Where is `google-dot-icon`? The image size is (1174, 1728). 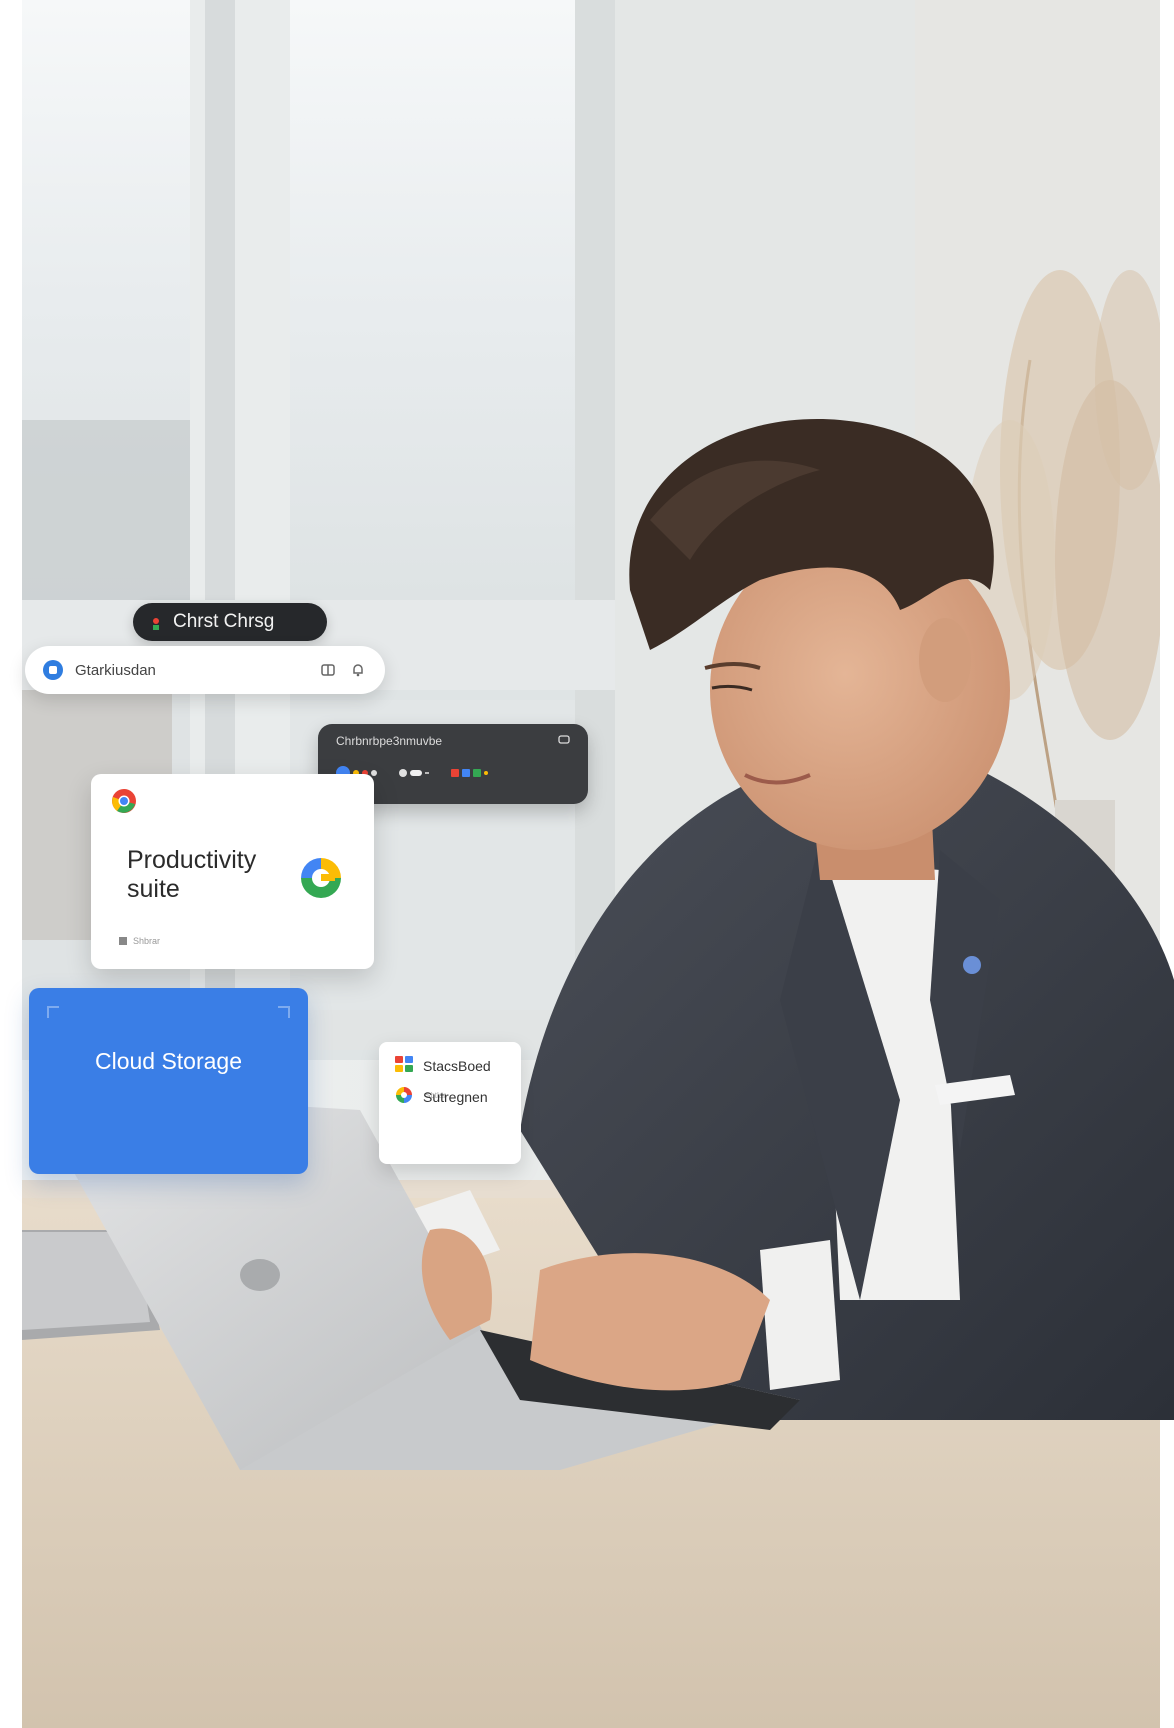 google-dot-icon is located at coordinates (156, 622).